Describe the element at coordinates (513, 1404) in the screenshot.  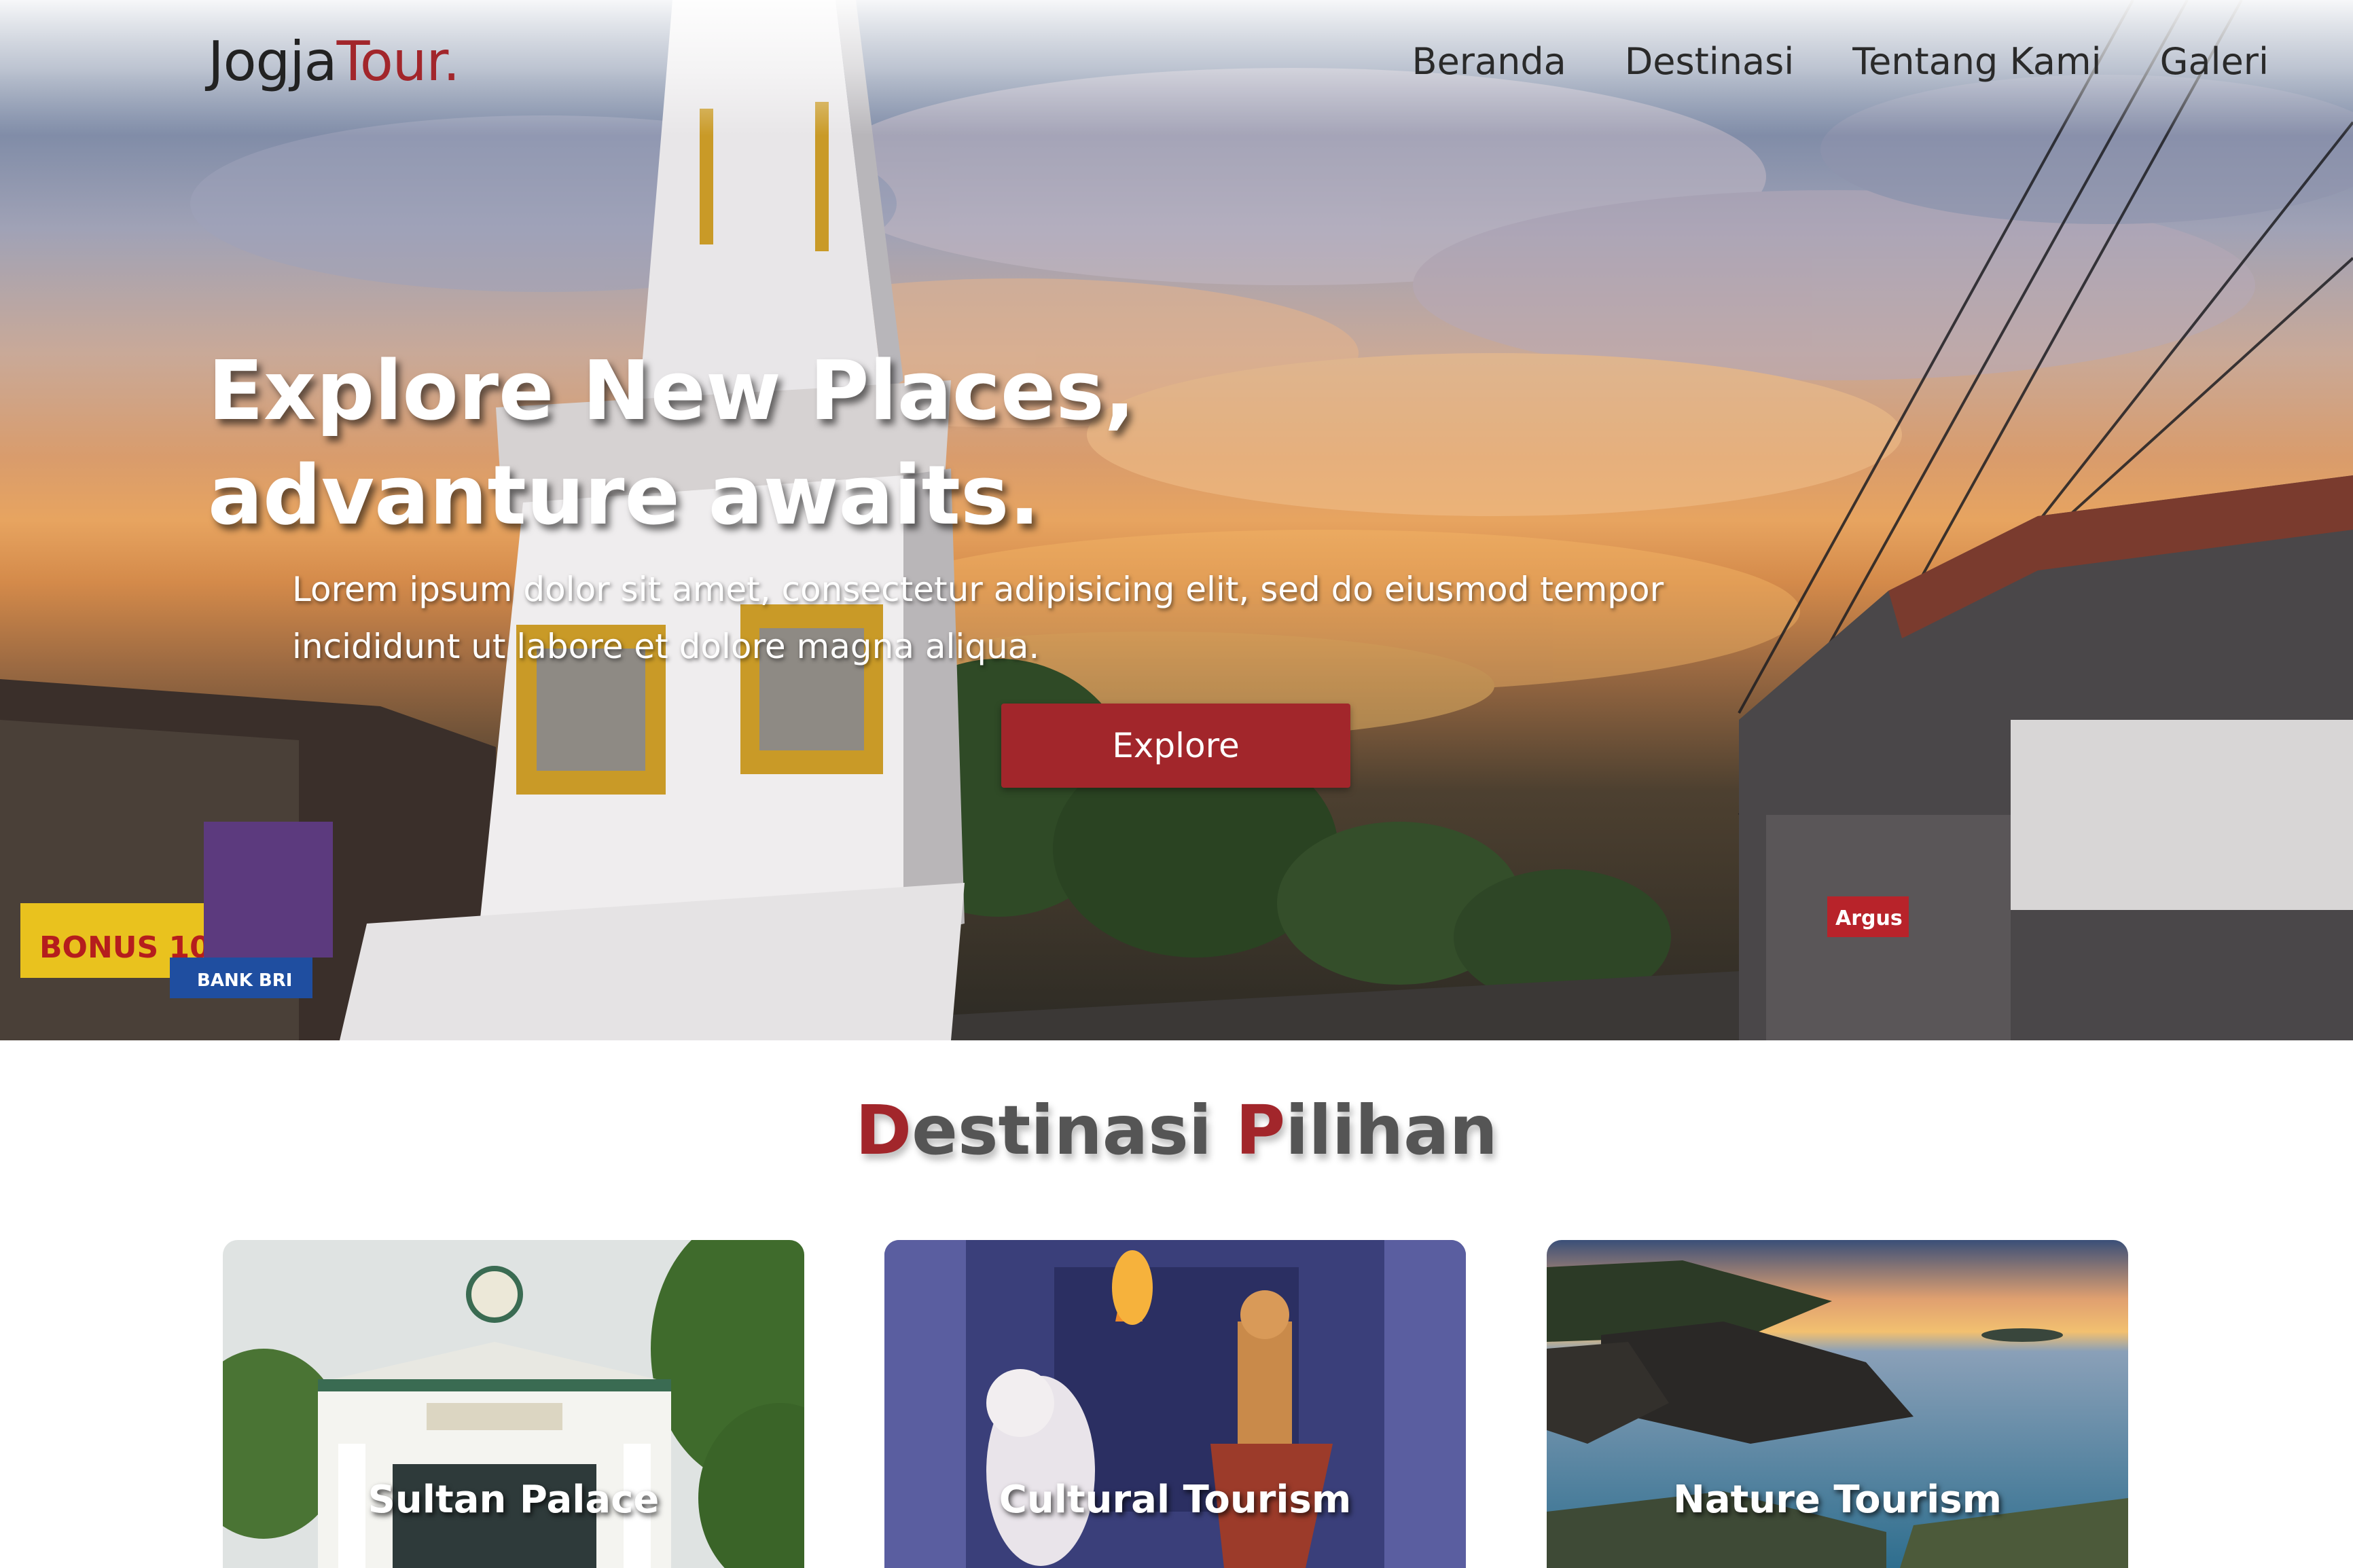
I see `card-sultan-palace: Sultan Palace` at that location.